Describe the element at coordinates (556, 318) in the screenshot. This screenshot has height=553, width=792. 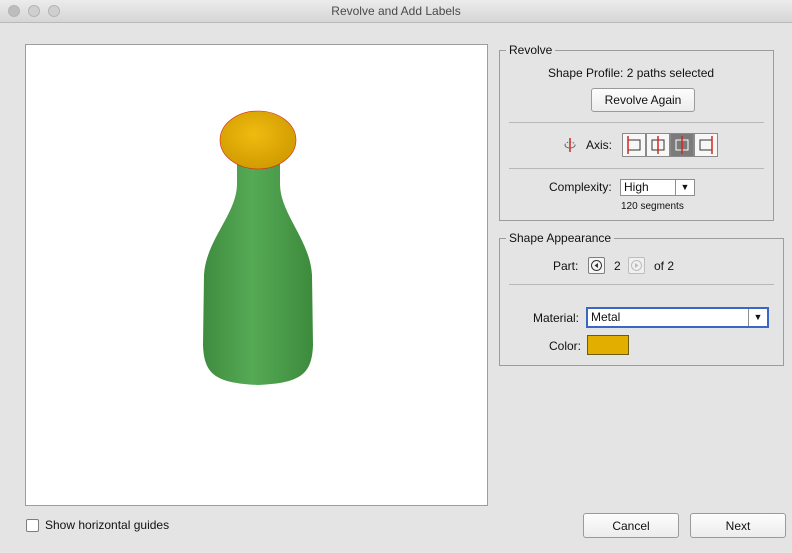
I see `material-label: Material:` at that location.